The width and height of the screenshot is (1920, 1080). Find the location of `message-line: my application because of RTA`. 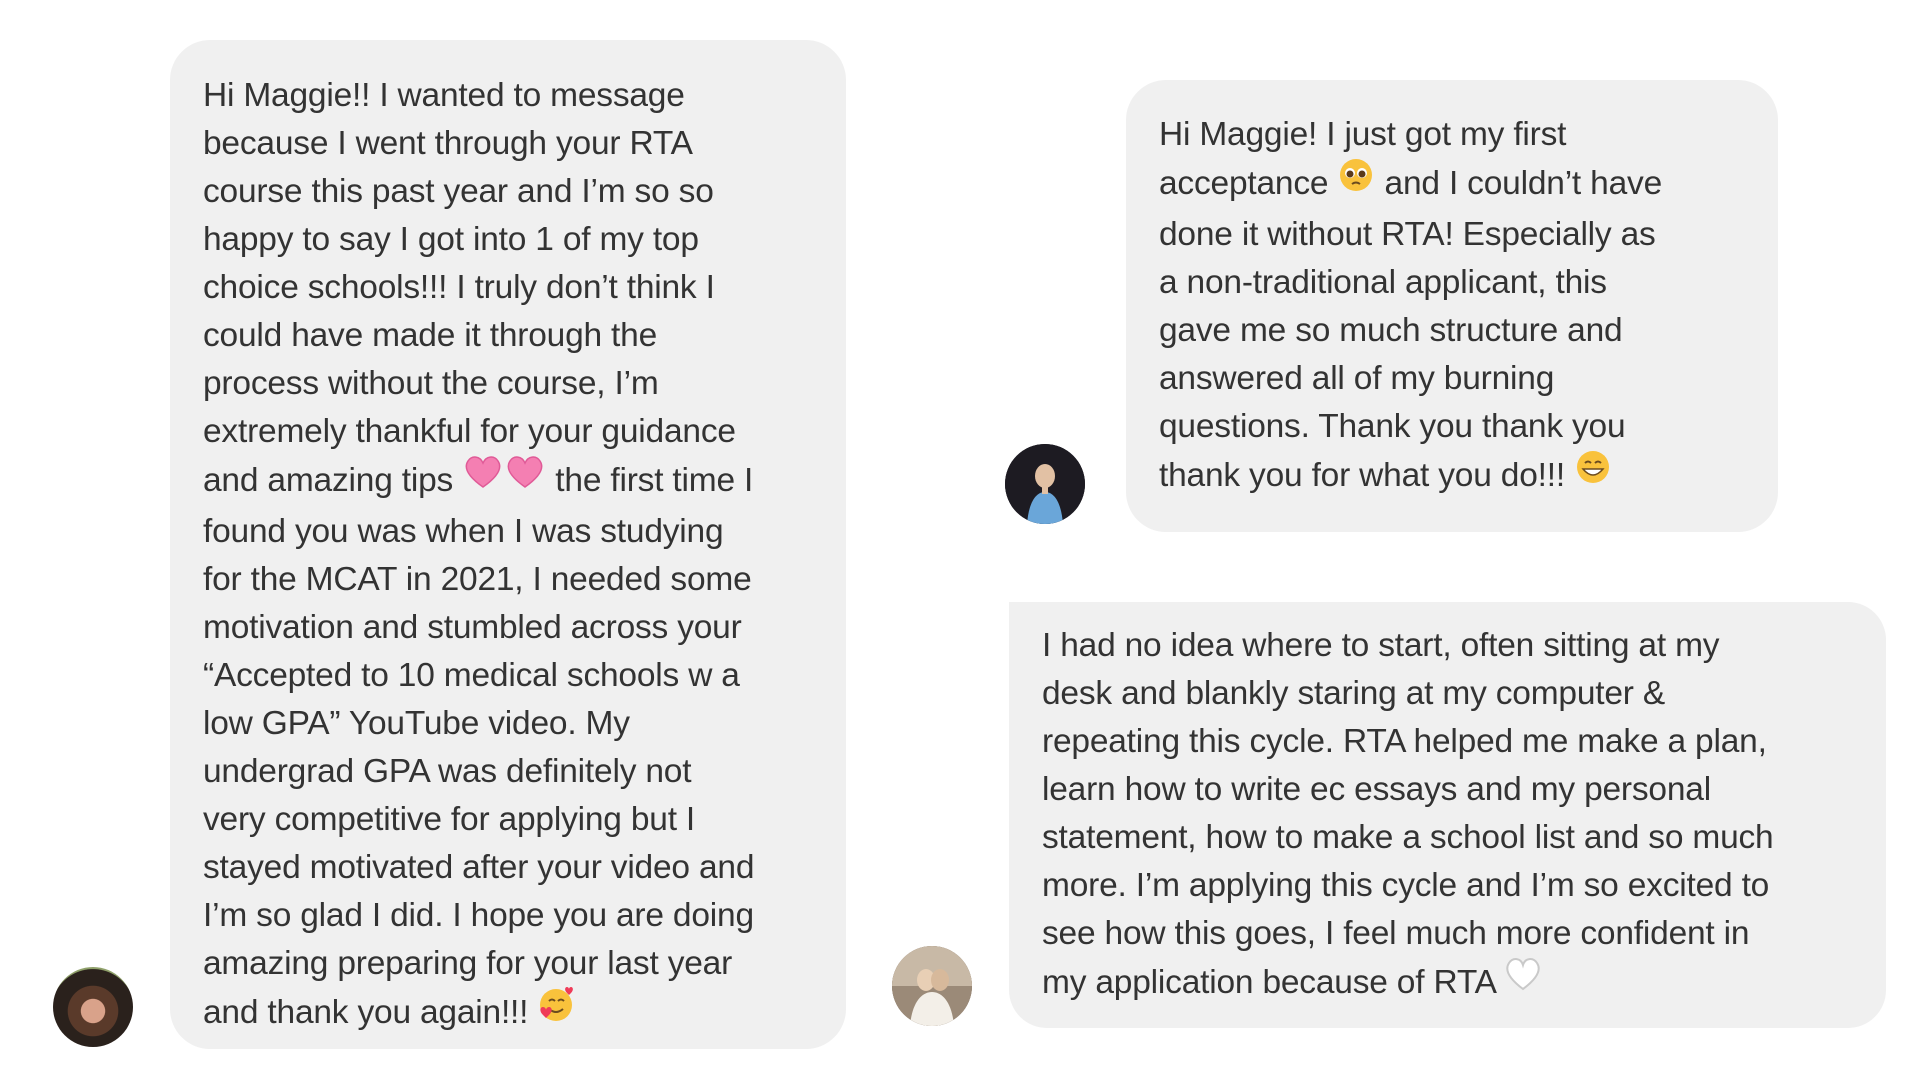

message-line: my application because of RTA is located at coordinates (1464, 984).